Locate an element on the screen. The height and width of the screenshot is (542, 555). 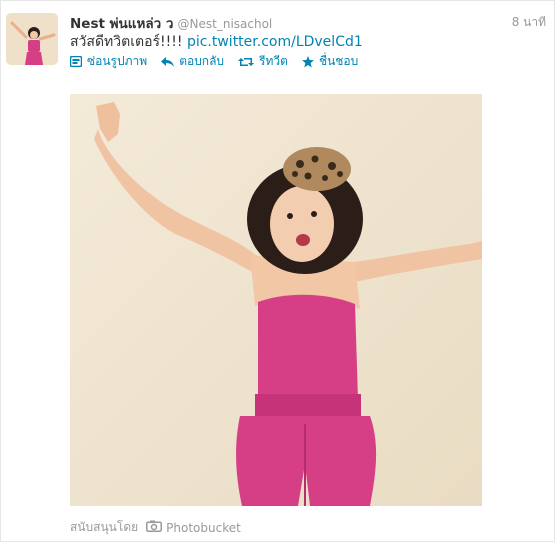
photobucket-link: Photobucket is located at coordinates (203, 528).